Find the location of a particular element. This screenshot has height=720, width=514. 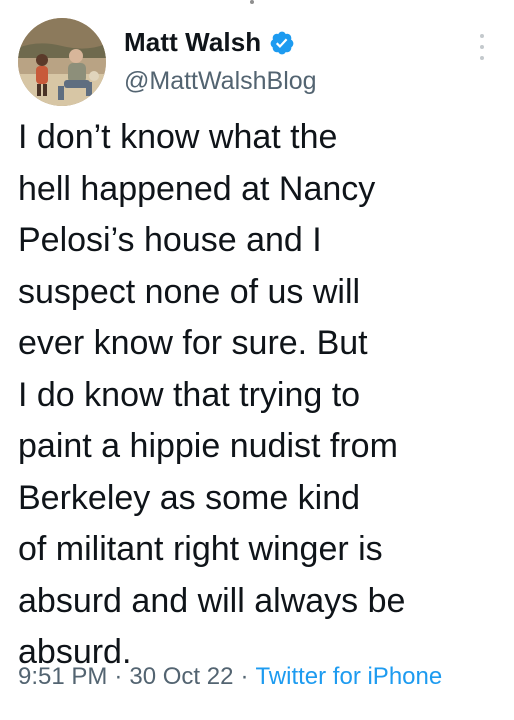

user-handle: @MattWalshBlog is located at coordinates (220, 81).